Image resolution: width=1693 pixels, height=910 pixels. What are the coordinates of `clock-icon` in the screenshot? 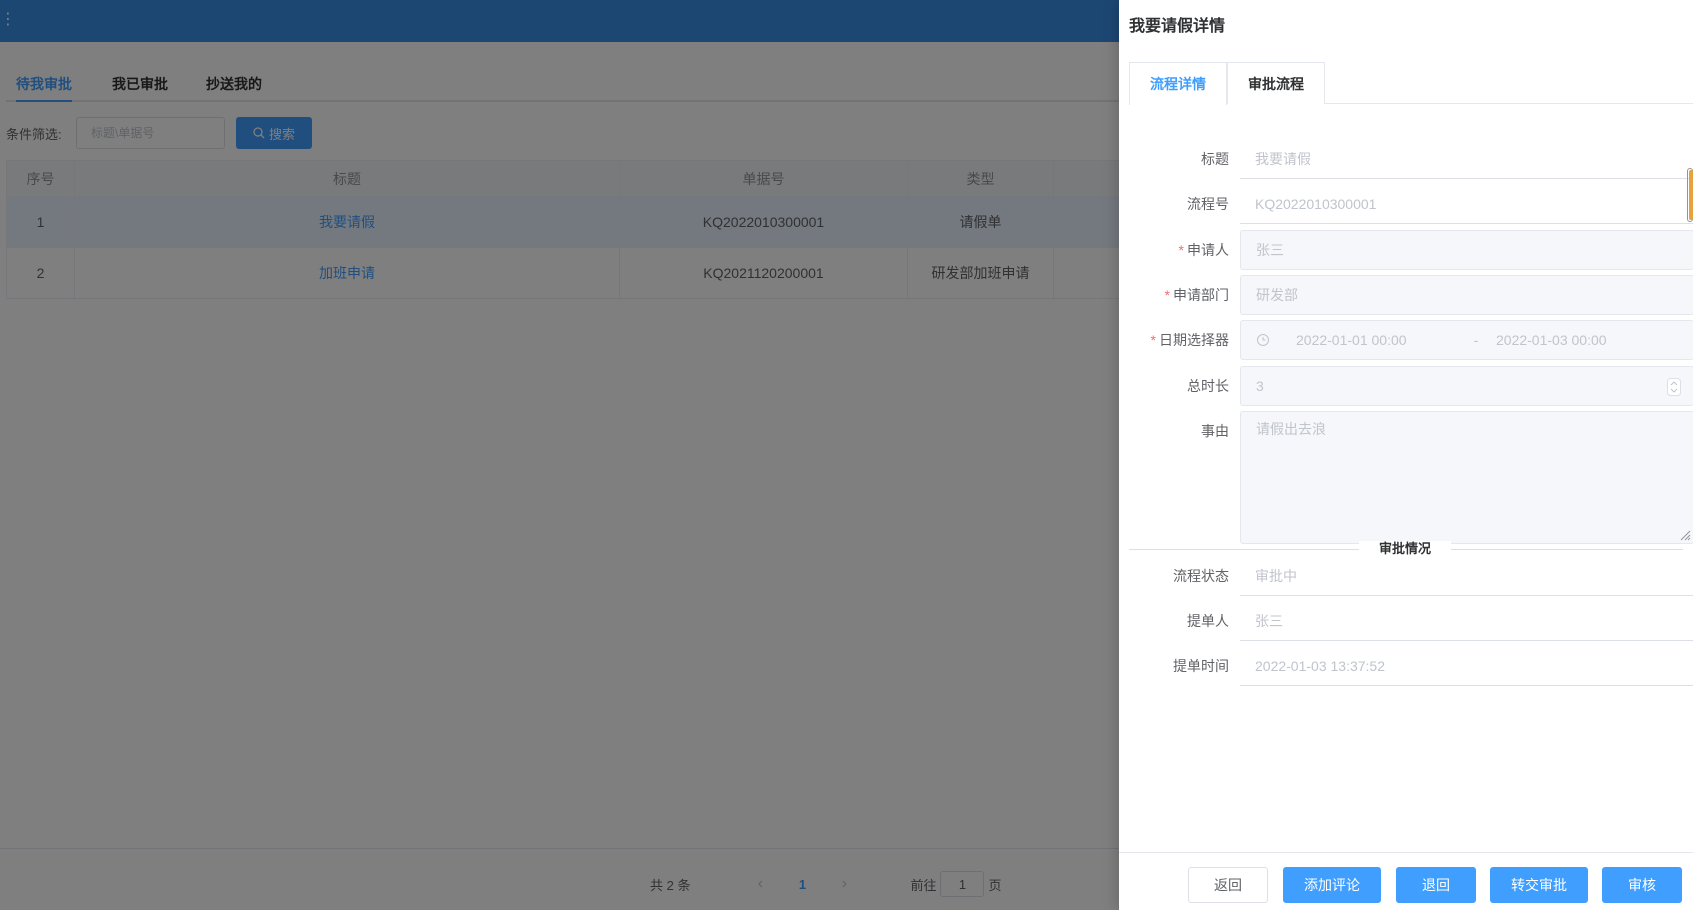 It's located at (1263, 340).